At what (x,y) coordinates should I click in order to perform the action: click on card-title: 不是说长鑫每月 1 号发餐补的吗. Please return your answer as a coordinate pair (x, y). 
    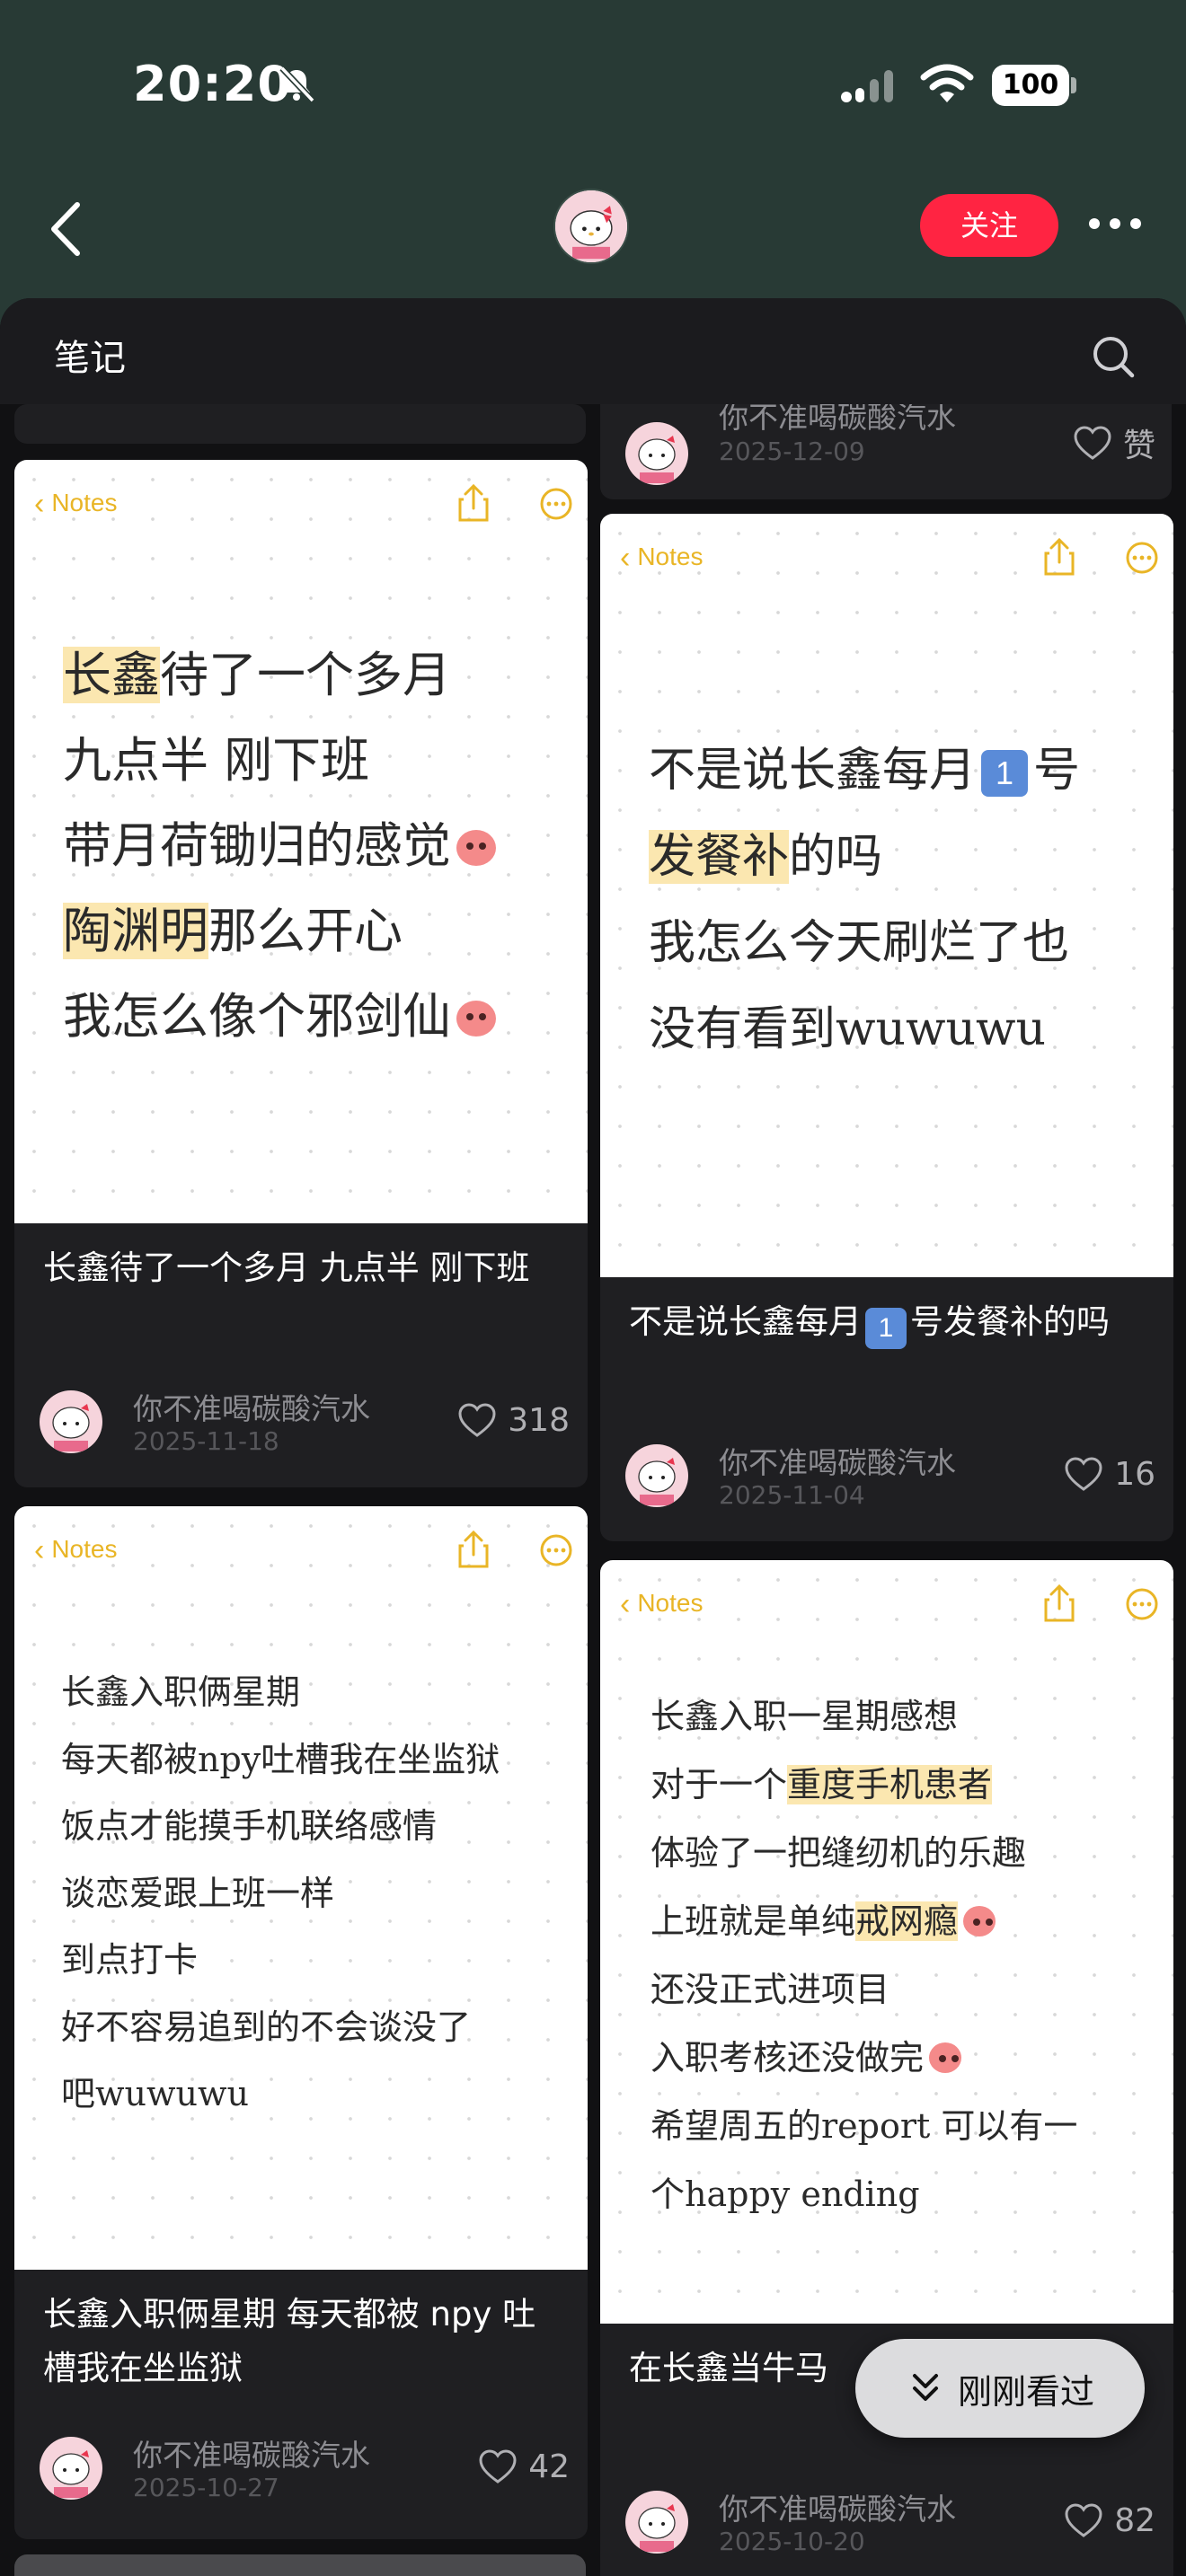
    Looking at the image, I should click on (894, 1322).